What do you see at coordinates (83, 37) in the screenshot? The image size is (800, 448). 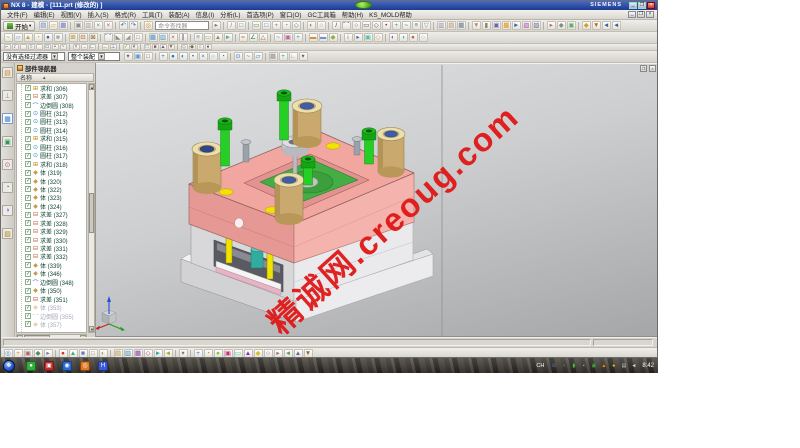 I see `subtract-icon: ⊟` at bounding box center [83, 37].